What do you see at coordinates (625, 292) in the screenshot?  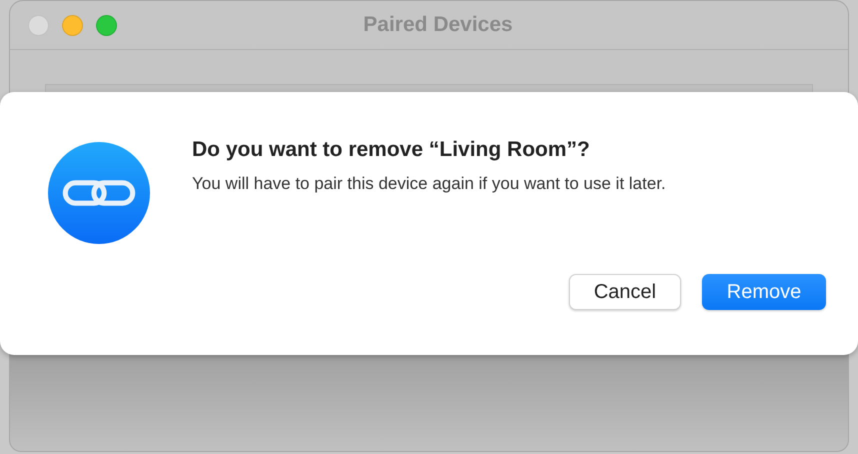 I see `cancel-button: Cancel` at bounding box center [625, 292].